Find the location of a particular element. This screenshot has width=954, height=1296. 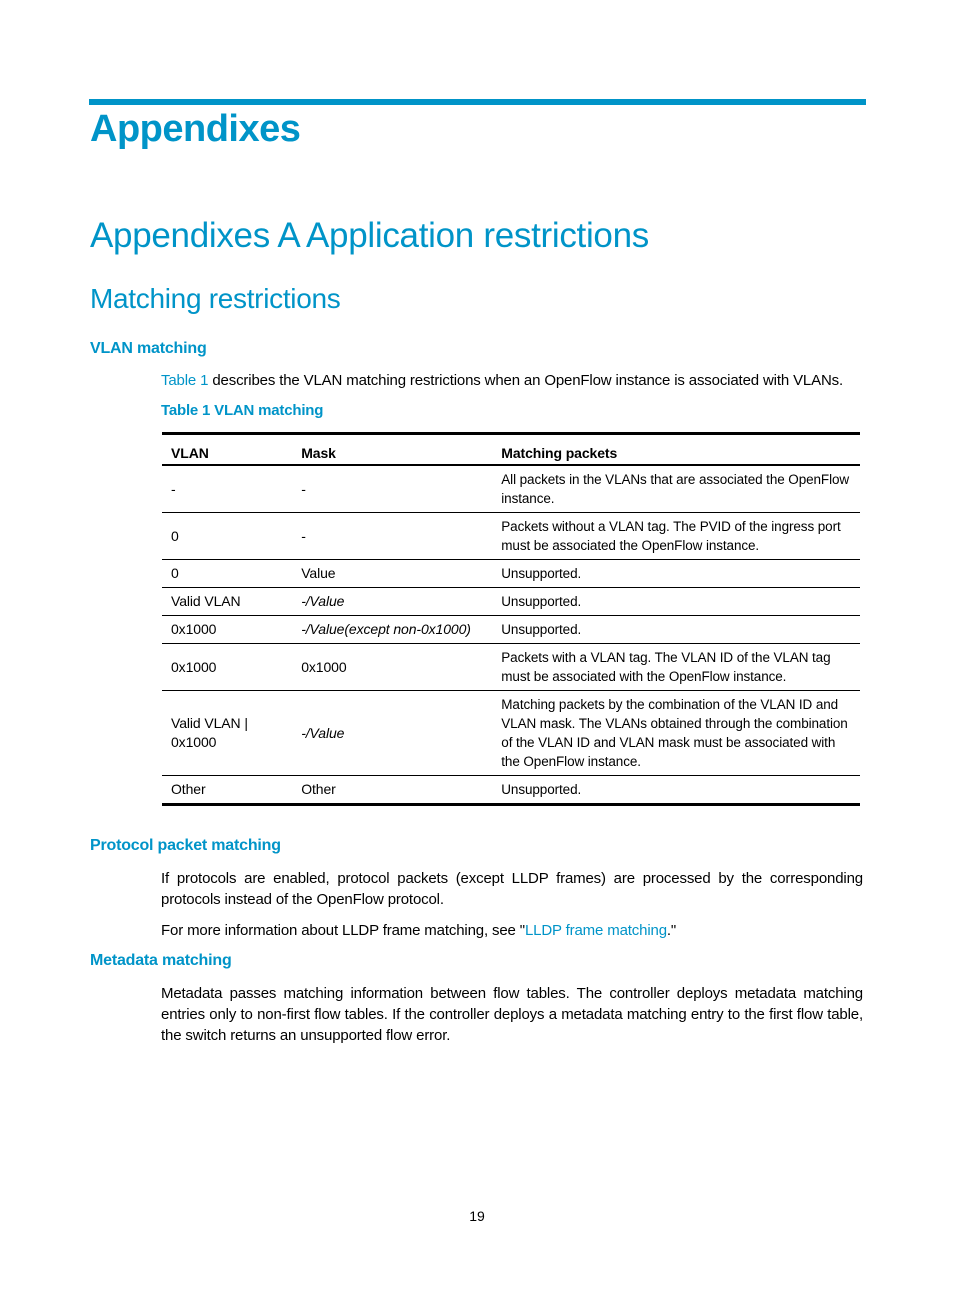

lldp-reference-suffix: ." is located at coordinates (671, 930).